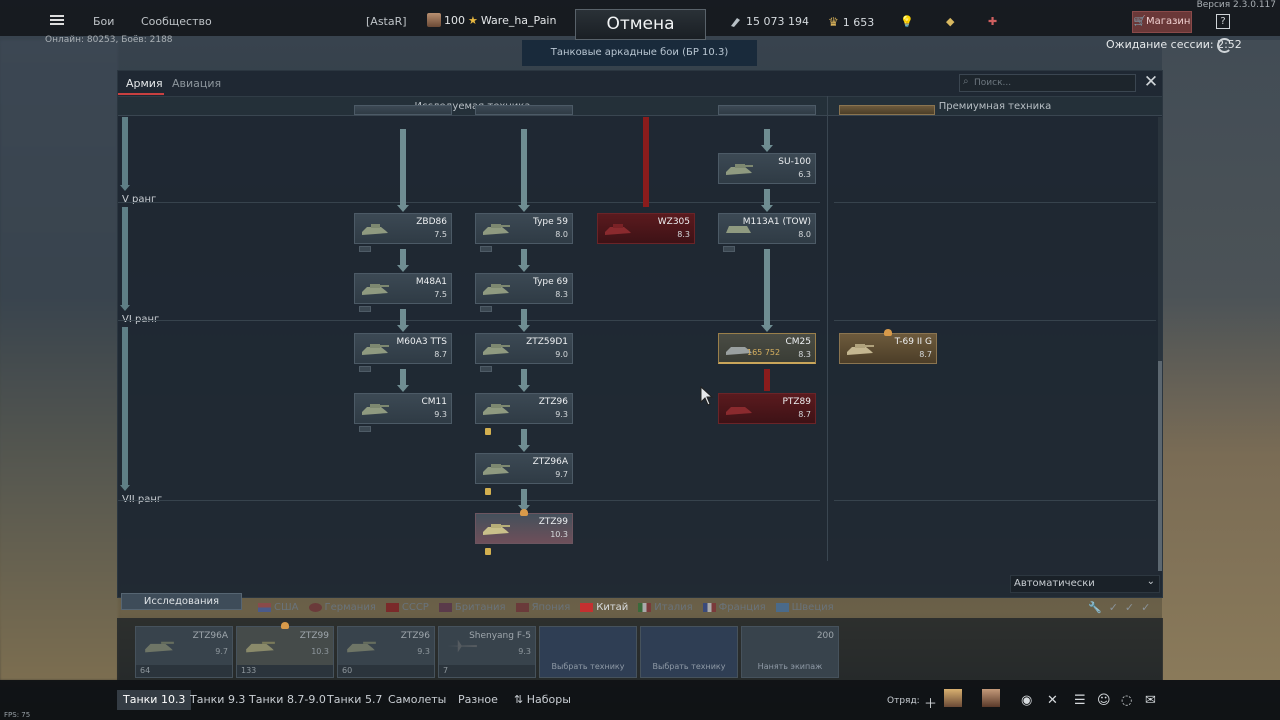 The image size is (1280, 720). I want to click on star-icon: ★, so click(473, 20).